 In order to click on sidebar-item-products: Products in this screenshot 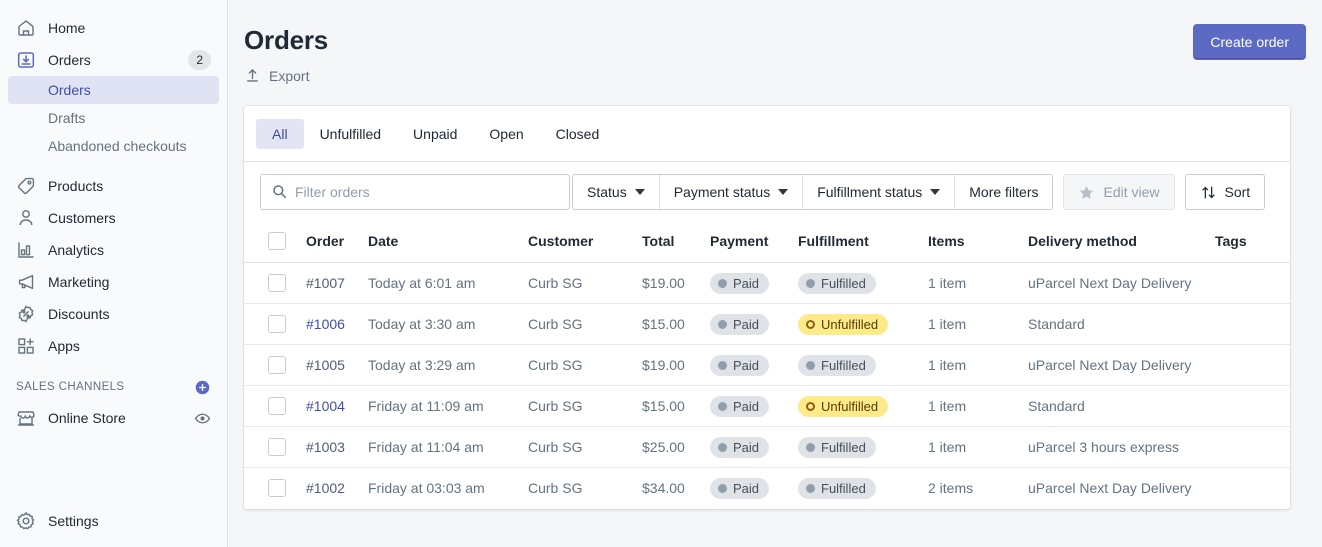, I will do `click(113, 186)`.